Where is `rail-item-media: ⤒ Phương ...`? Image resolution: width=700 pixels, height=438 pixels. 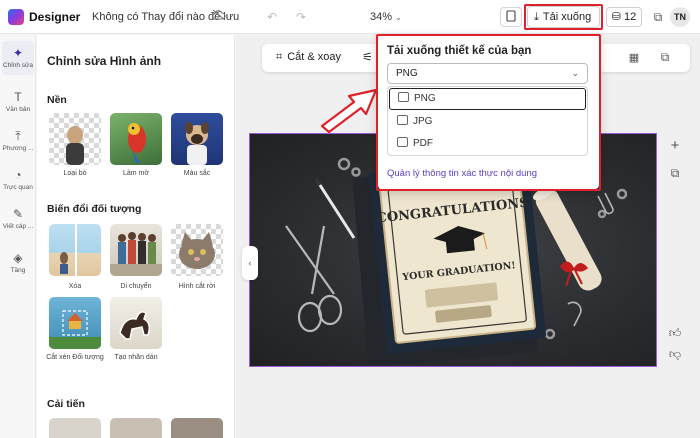 rail-item-media: ⤒ Phương ... is located at coordinates (18, 140).